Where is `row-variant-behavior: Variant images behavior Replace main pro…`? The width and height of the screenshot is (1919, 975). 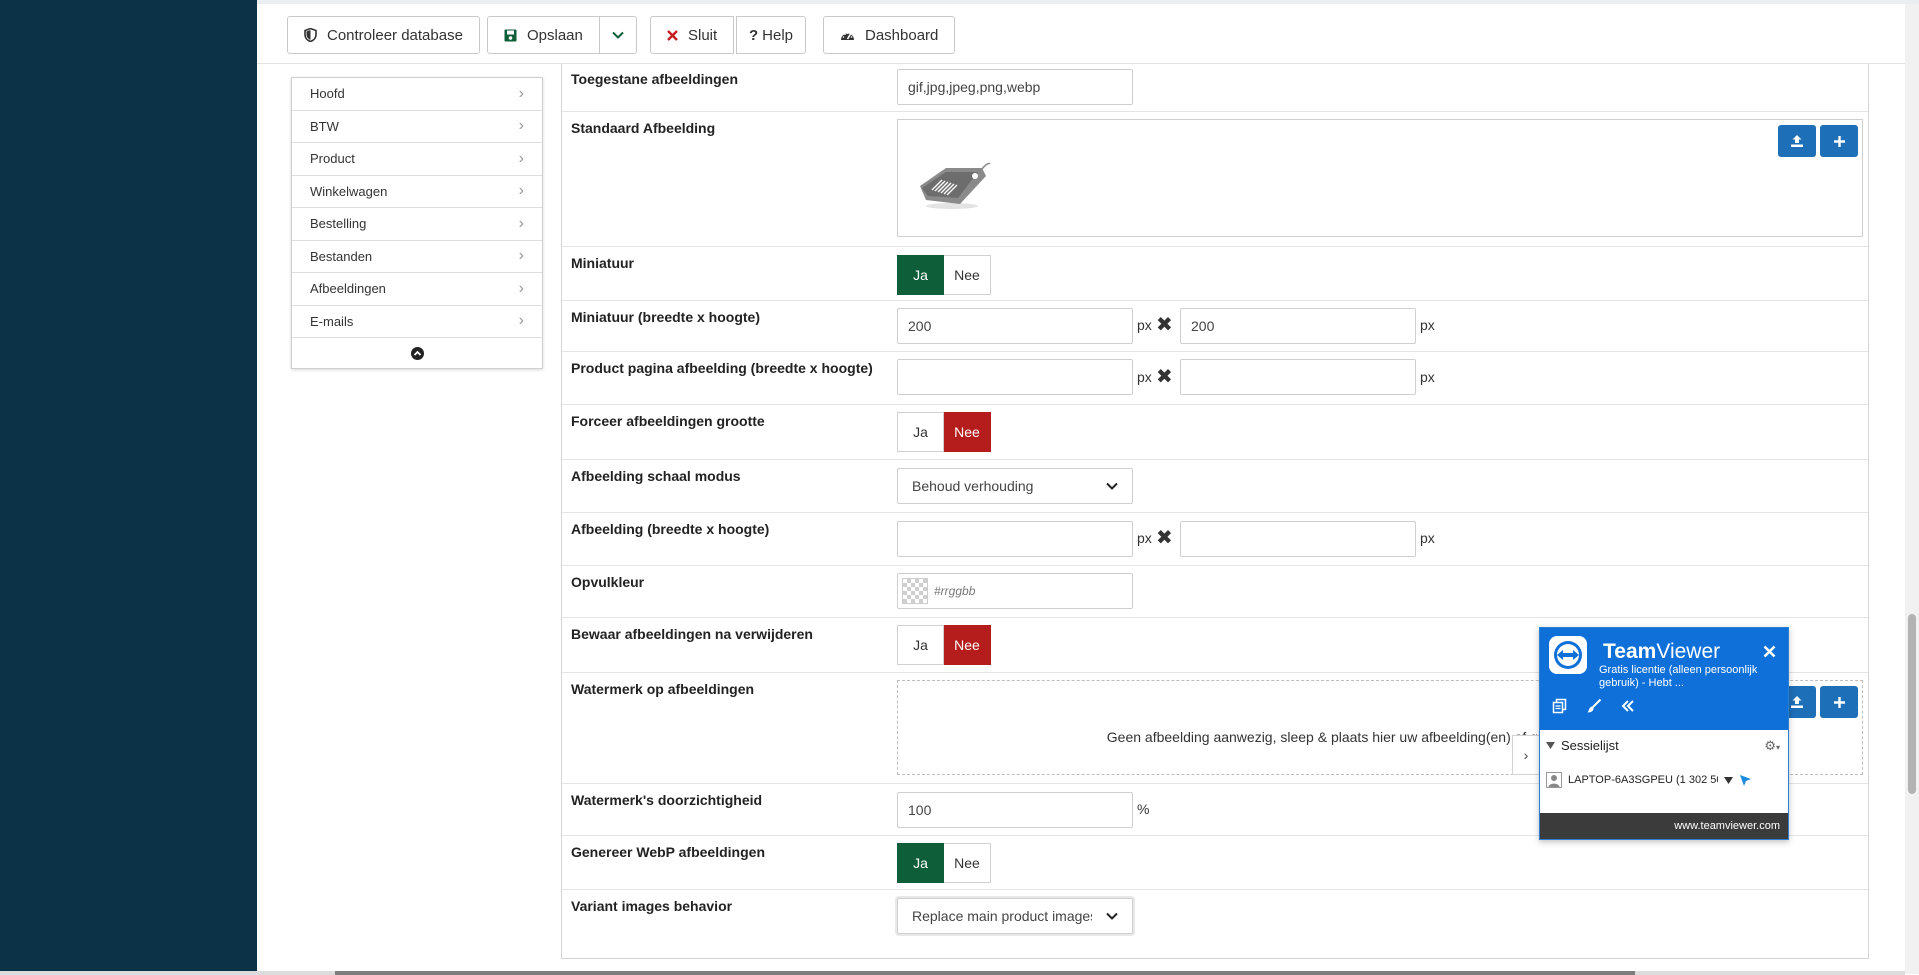 row-variant-behavior: Variant images behavior Replace main pro… is located at coordinates (1215, 924).